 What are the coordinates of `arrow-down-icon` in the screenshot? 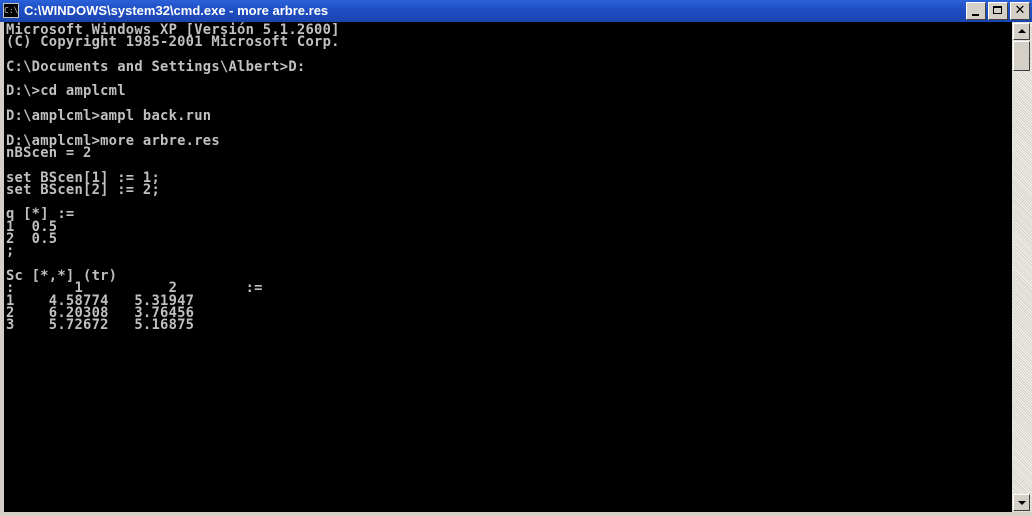 It's located at (1022, 503).